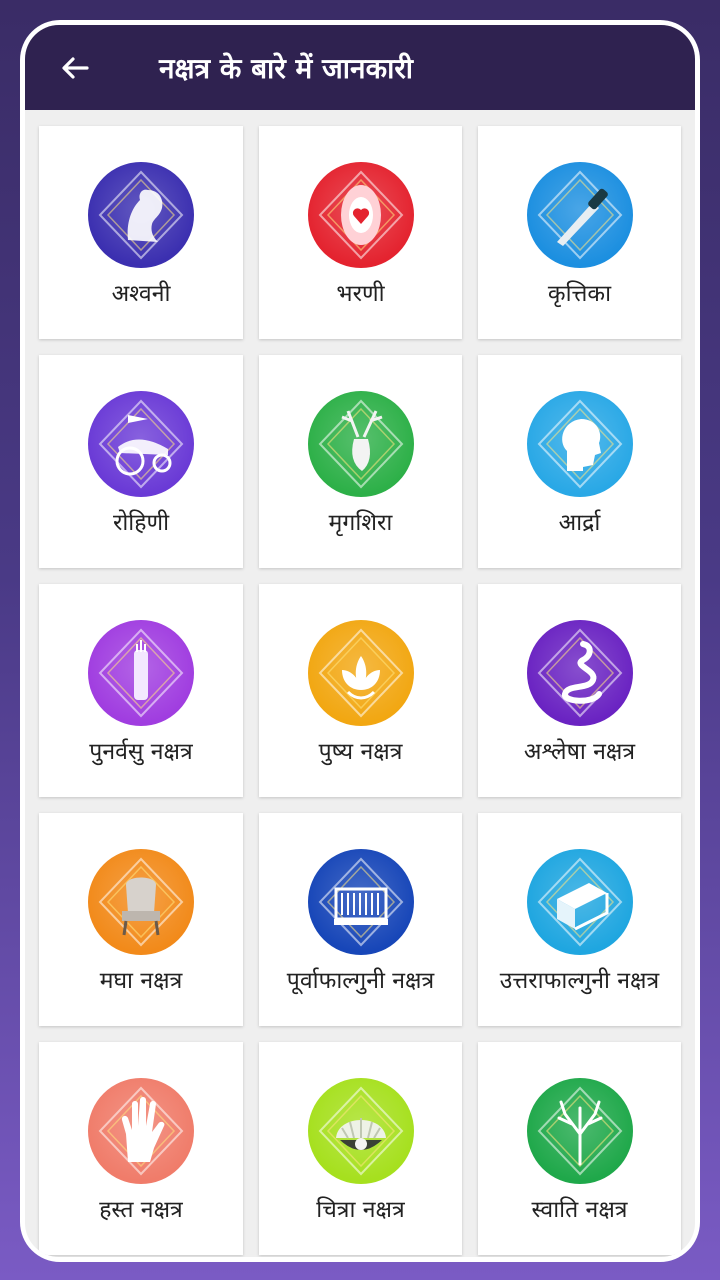 This screenshot has width=720, height=1280. I want to click on nakshatra-label: स्वाति नक्षत्र, so click(579, 1210).